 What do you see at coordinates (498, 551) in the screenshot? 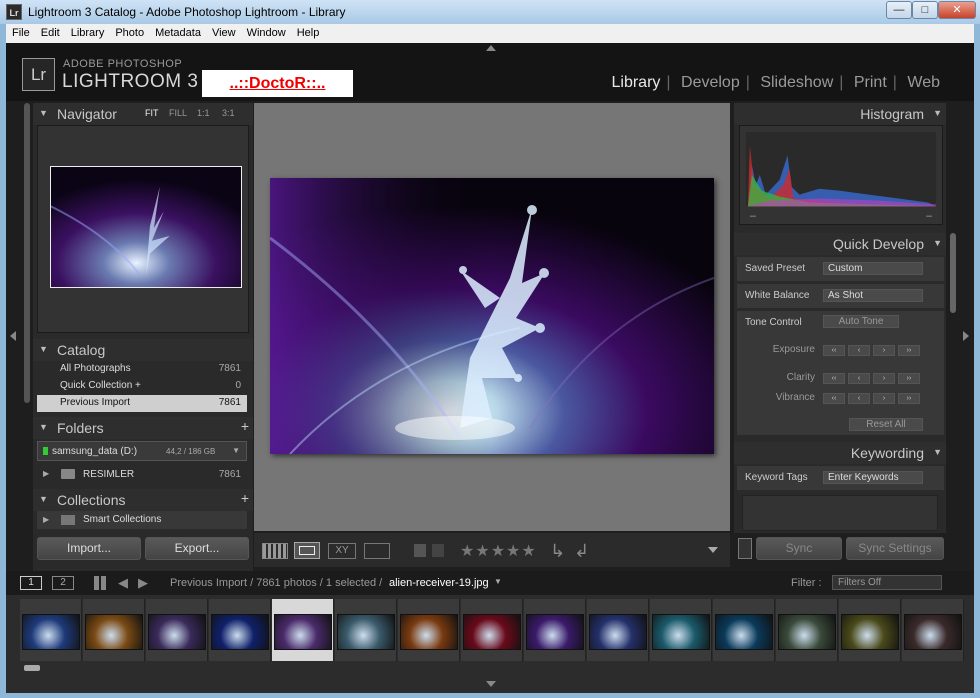
I see `rating-stars: ★★★★★` at bounding box center [498, 551].